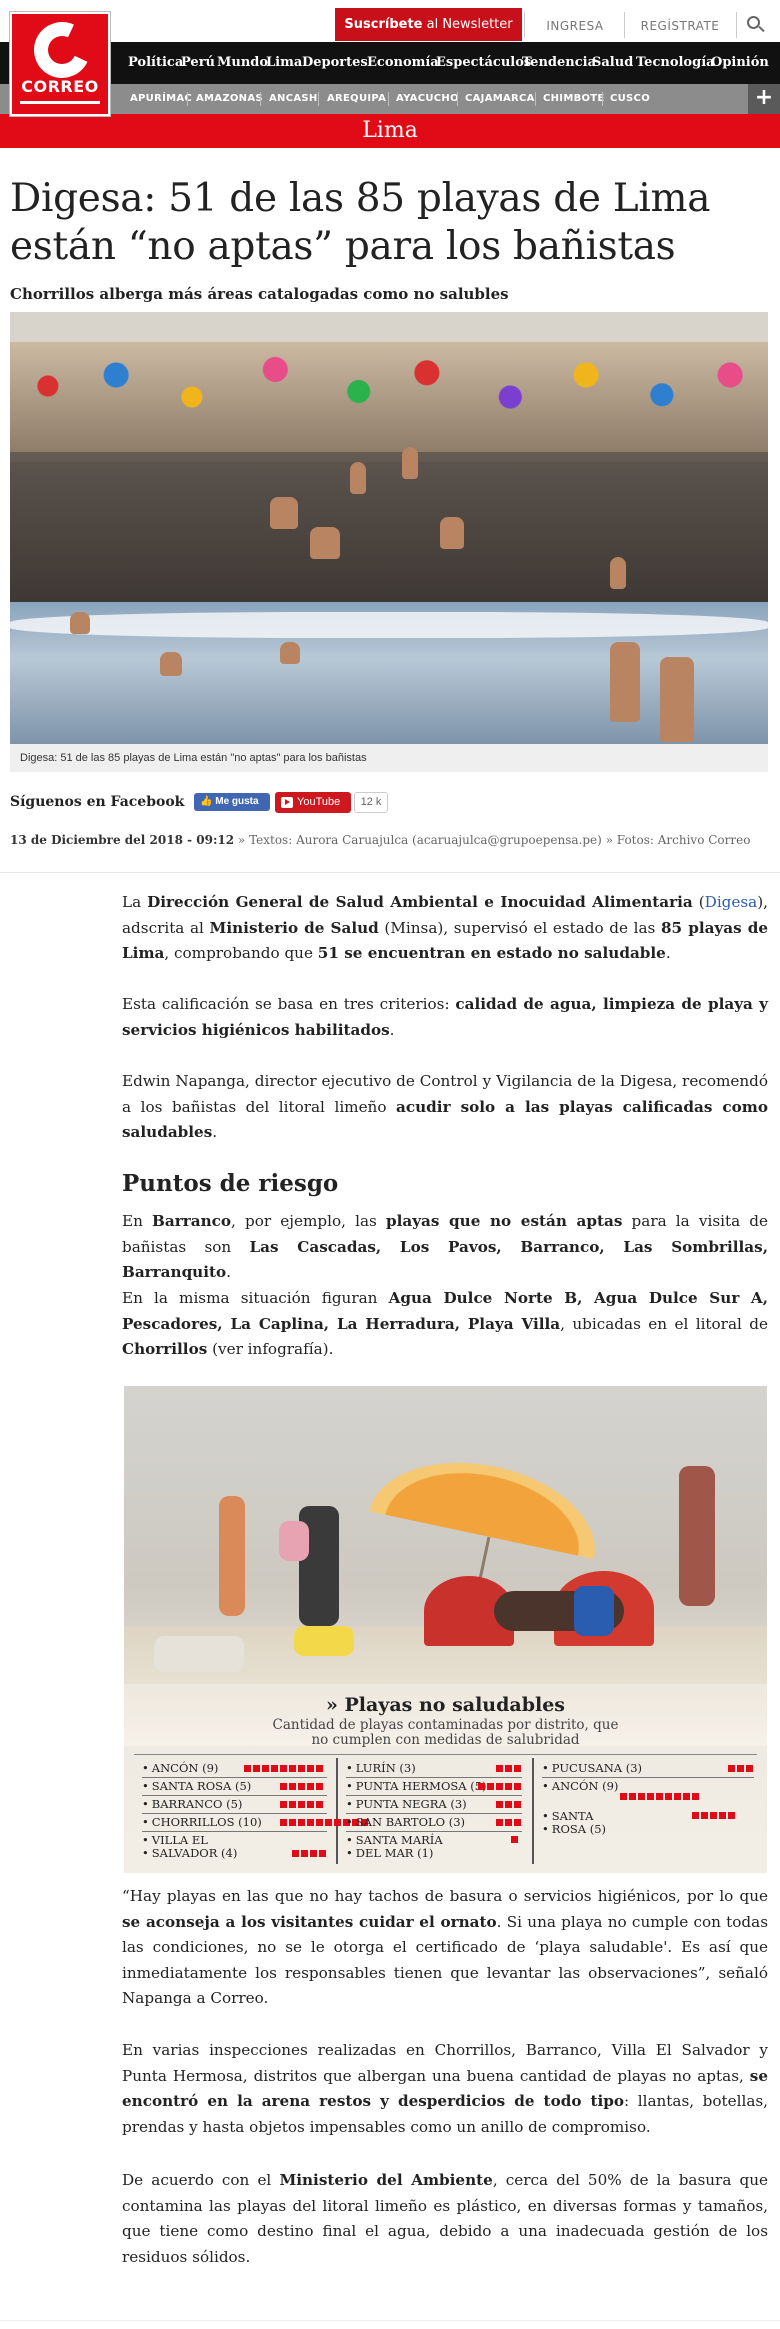  What do you see at coordinates (242, 63) in the screenshot?
I see `nav-item-mundo: Mundo` at bounding box center [242, 63].